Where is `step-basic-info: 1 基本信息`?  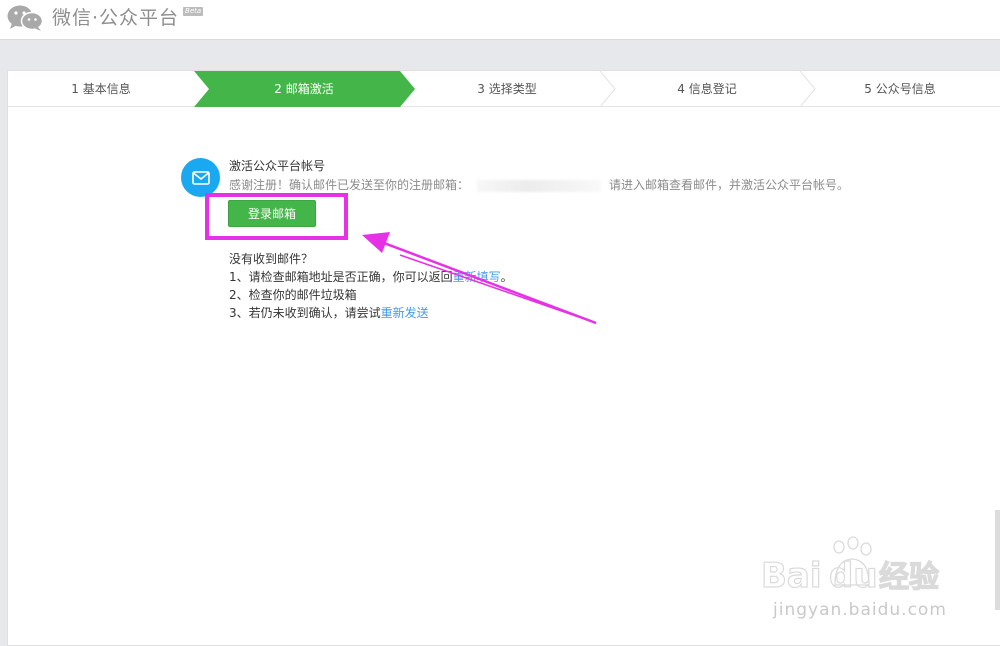 step-basic-info: 1 基本信息 is located at coordinates (101, 89).